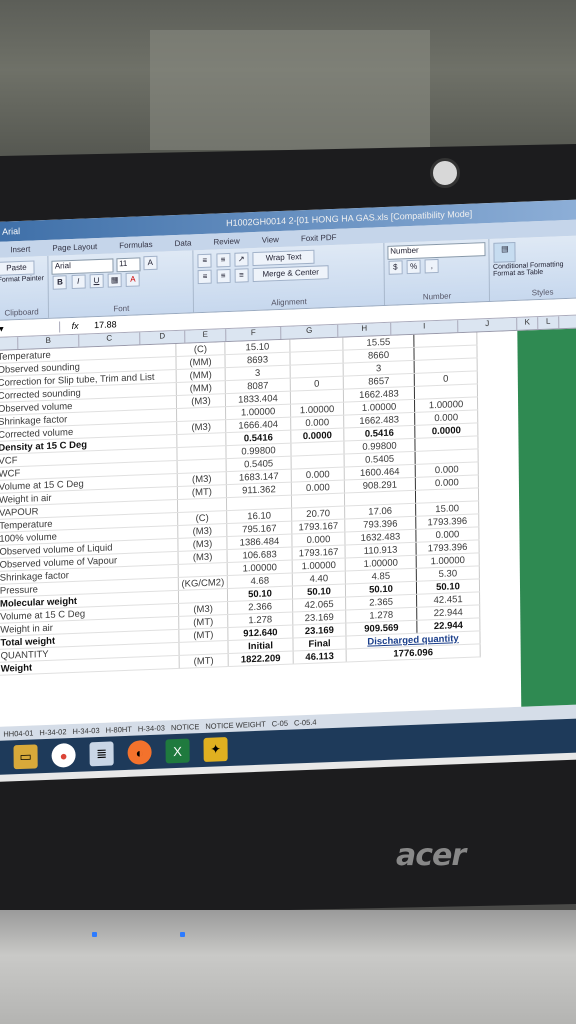 Image resolution: width=576 pixels, height=1024 pixels. Describe the element at coordinates (235, 724) in the screenshot. I see `sheet-tab: NOTICE WEIGHT` at that location.